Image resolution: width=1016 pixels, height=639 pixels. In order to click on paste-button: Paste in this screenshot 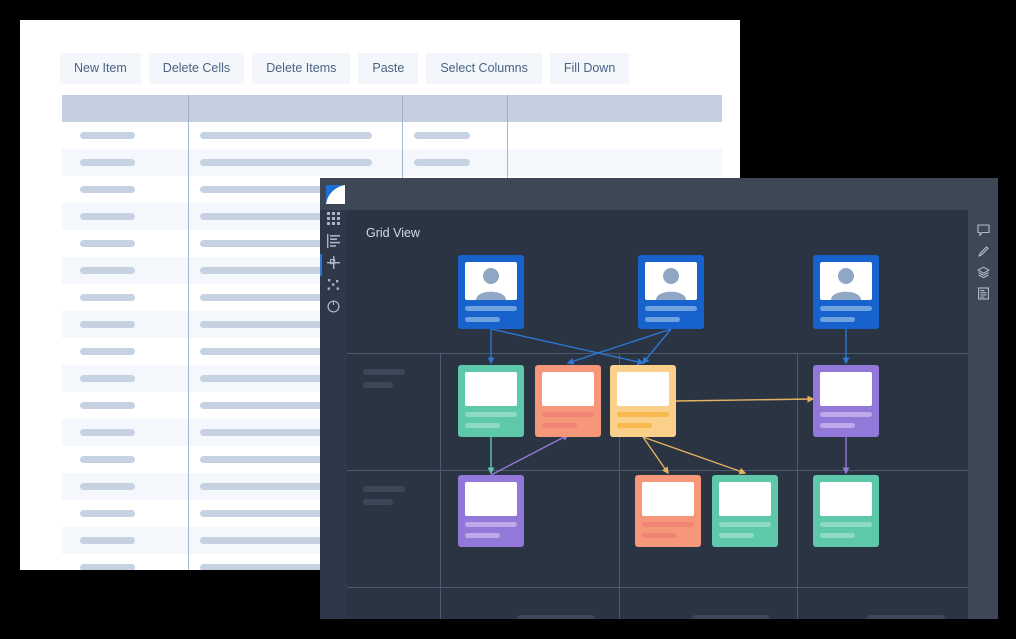, I will do `click(388, 68)`.